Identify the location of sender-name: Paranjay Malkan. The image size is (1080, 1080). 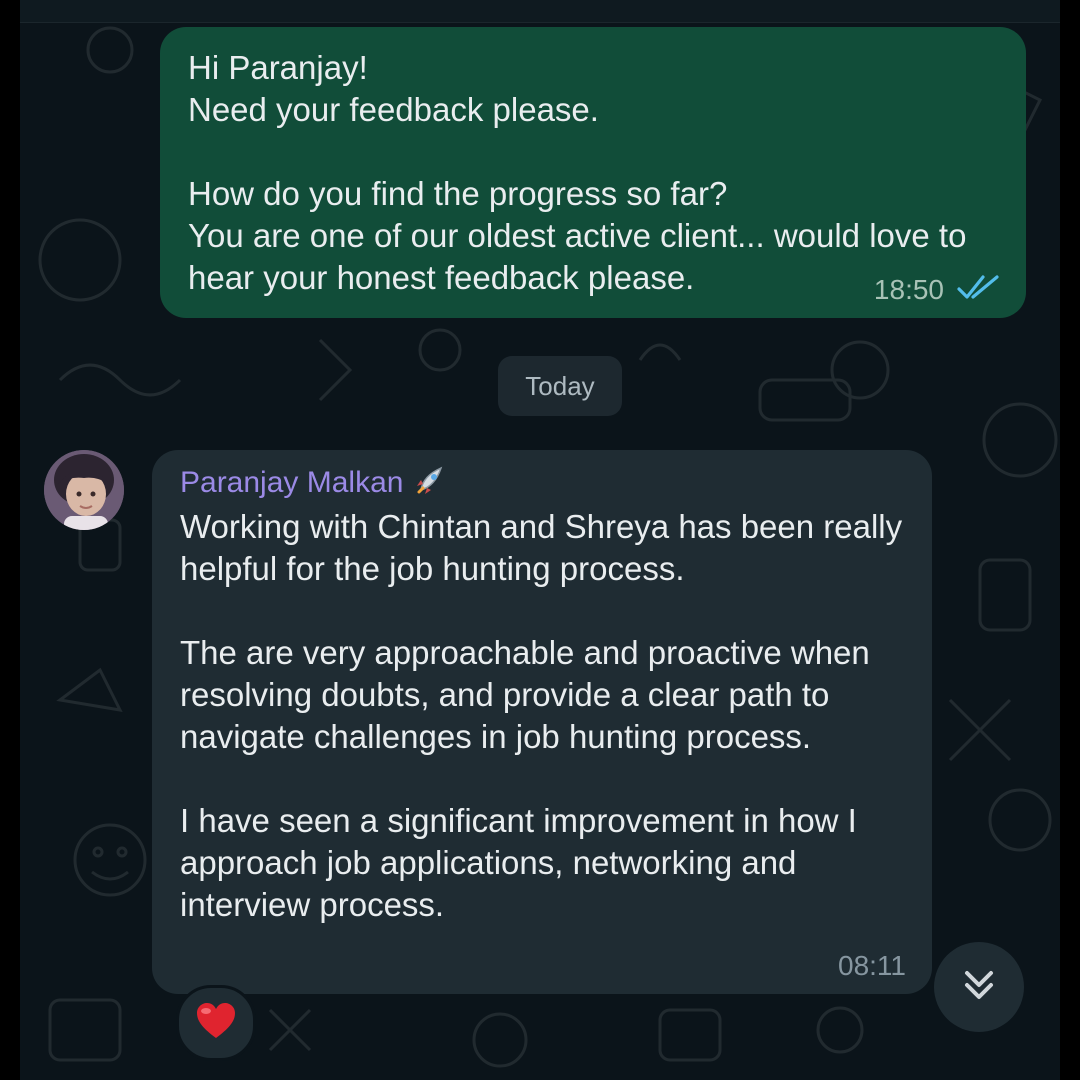
(291, 483).